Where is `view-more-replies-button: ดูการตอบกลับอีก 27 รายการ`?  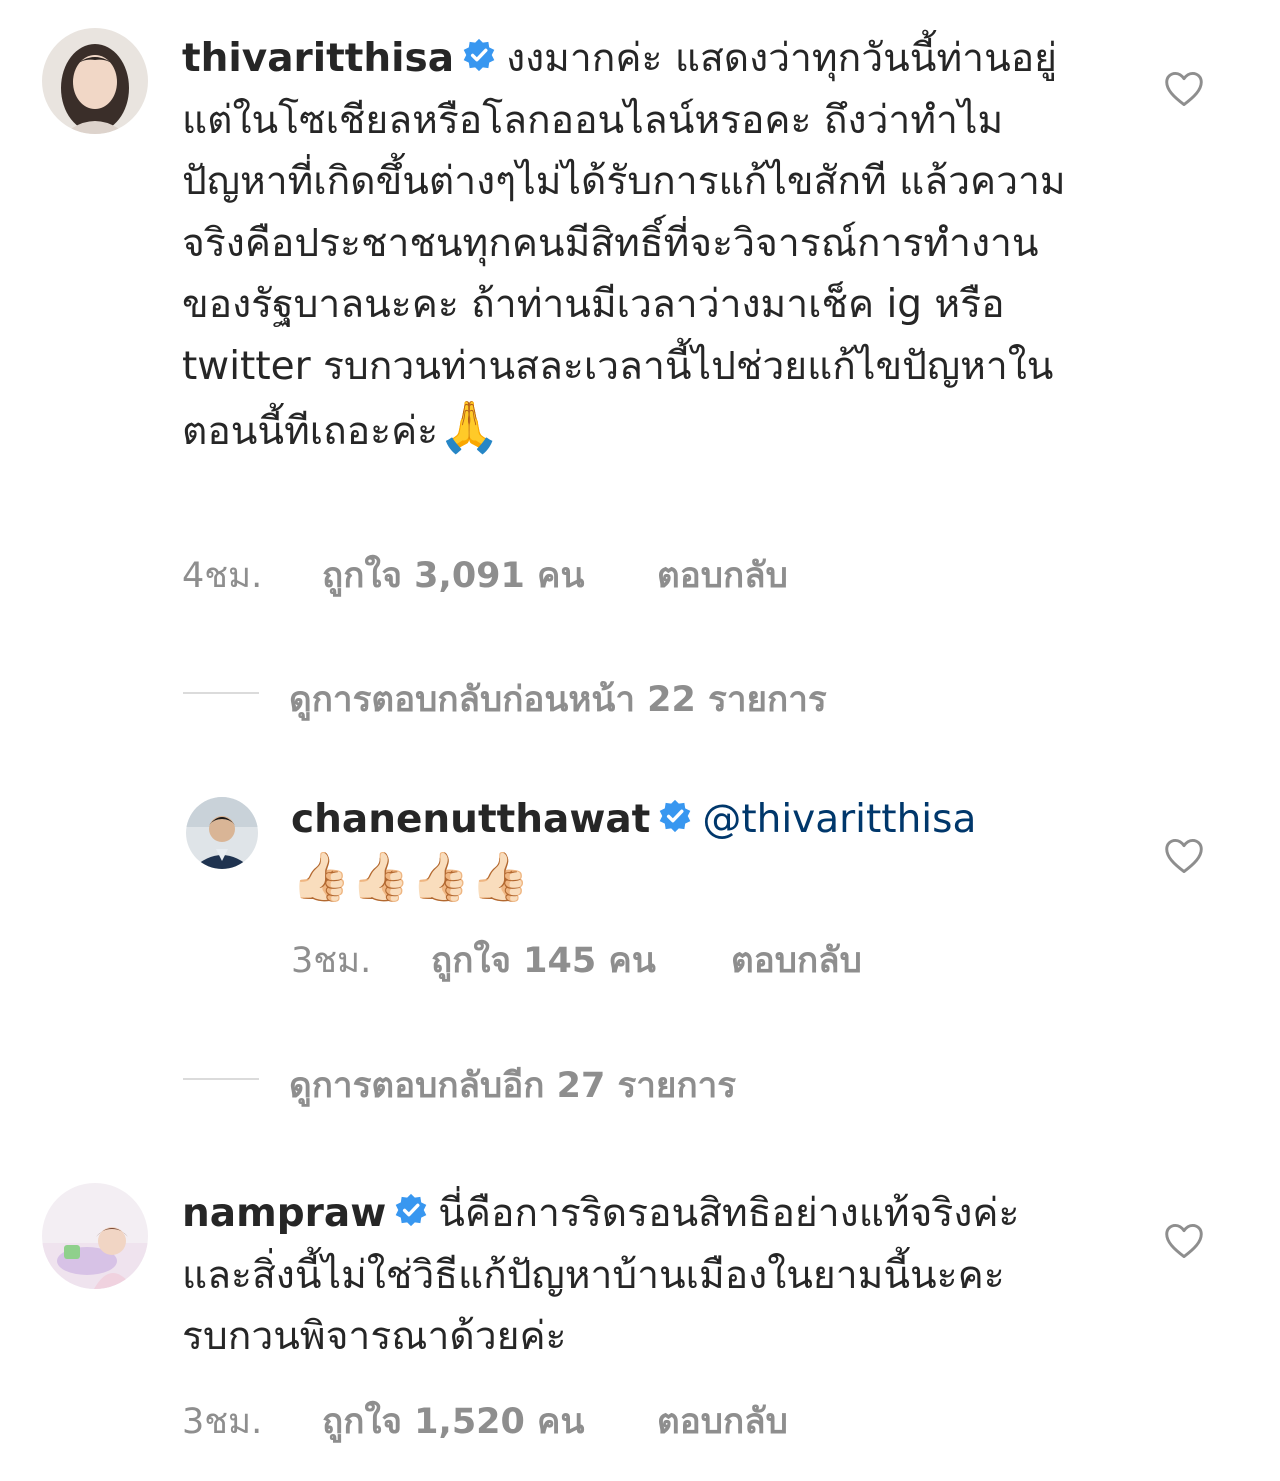 view-more-replies-button: ดูการตอบกลับอีก 27 รายการ is located at coordinates (583, 1082).